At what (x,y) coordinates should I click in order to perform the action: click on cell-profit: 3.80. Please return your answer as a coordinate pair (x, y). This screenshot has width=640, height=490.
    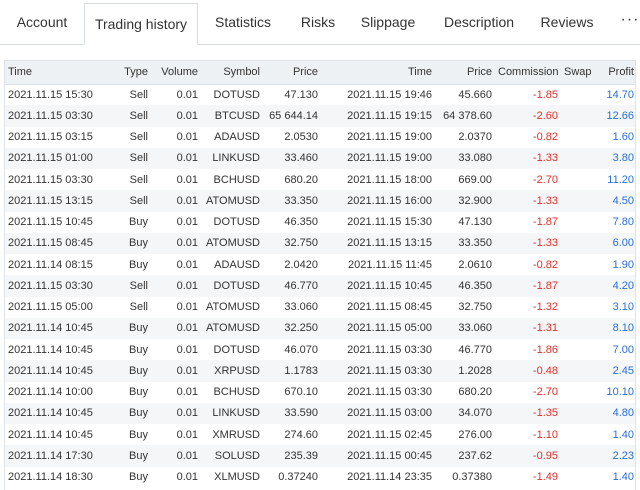
    Looking at the image, I should click on (614, 158).